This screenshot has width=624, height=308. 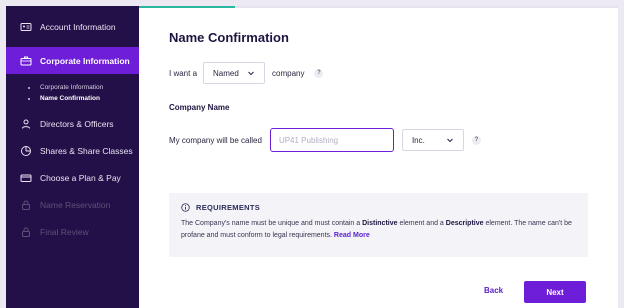 I want to click on sidebar-item-label: Account Information, so click(x=78, y=26).